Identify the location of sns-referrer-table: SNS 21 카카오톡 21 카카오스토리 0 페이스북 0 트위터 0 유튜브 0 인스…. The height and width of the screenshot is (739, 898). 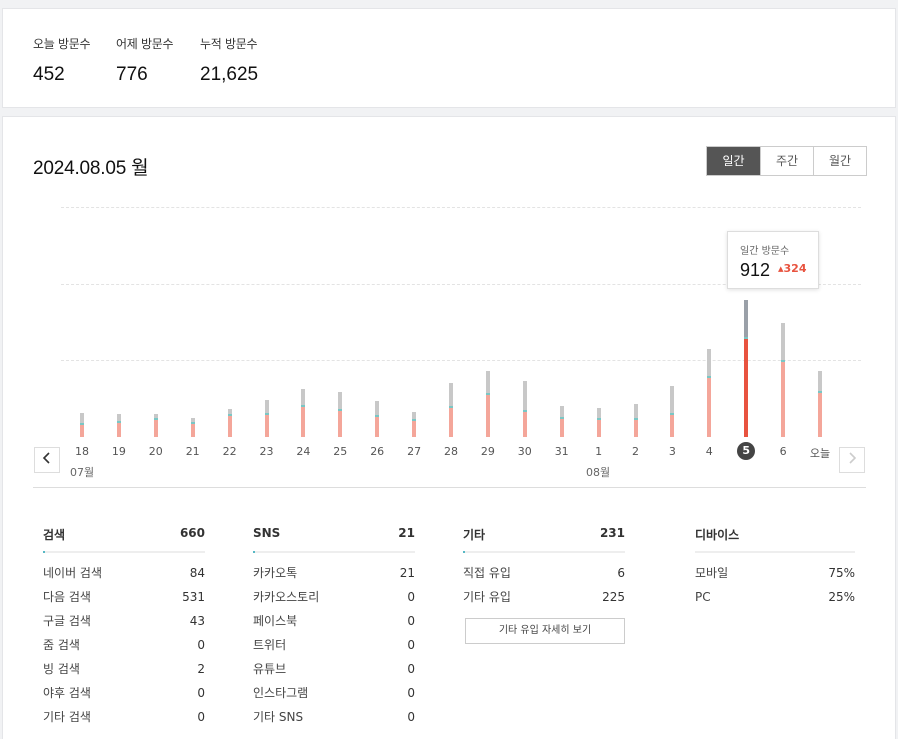
(334, 628).